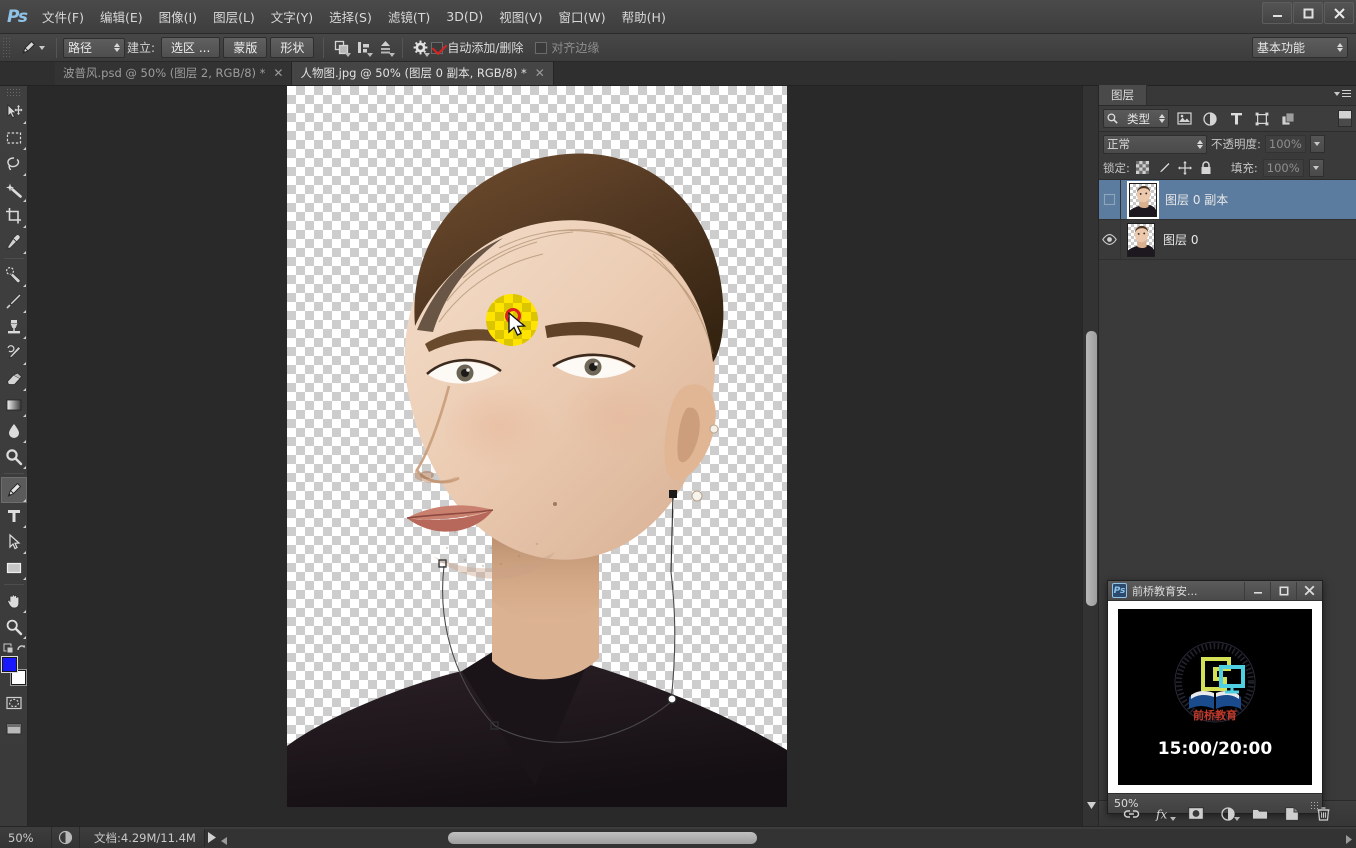 This screenshot has width=1356, height=848. I want to click on move-tool, so click(14, 112).